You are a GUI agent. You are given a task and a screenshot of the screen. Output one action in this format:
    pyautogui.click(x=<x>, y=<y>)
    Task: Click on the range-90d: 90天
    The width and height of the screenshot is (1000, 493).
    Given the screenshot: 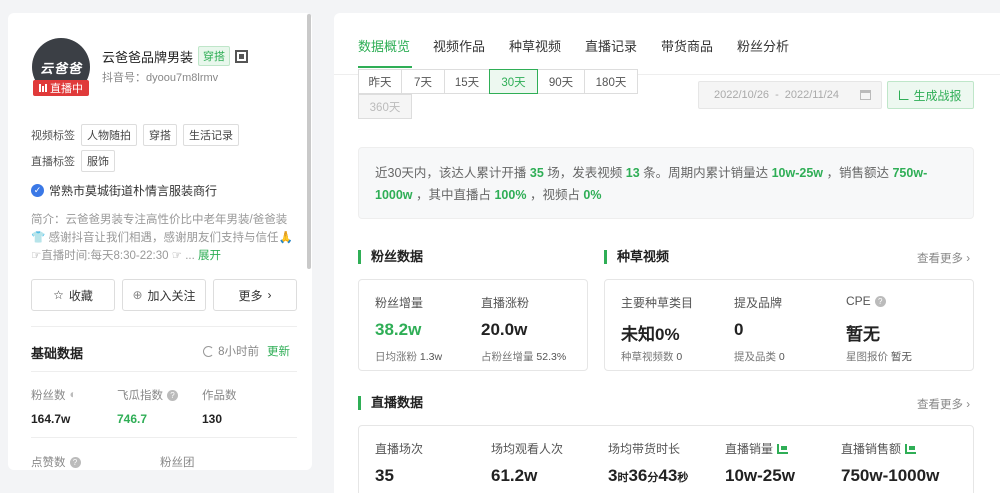 What is the action you would take?
    pyautogui.click(x=561, y=81)
    